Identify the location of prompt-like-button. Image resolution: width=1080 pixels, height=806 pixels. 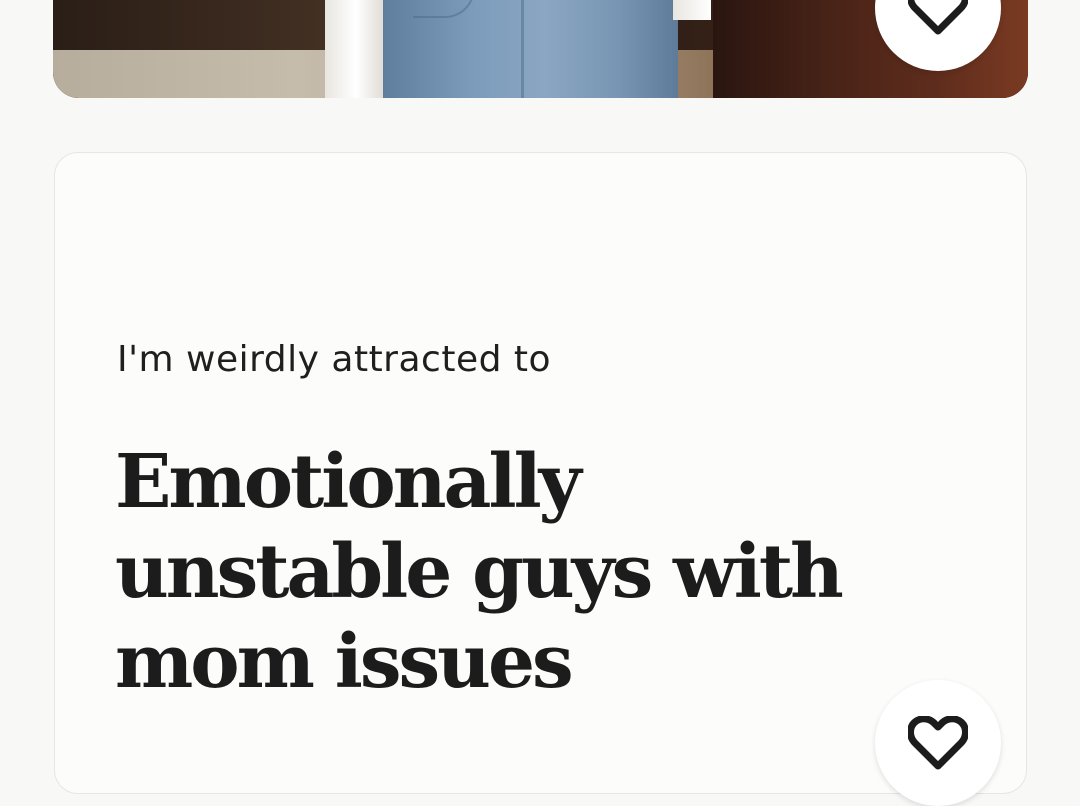
(938, 743).